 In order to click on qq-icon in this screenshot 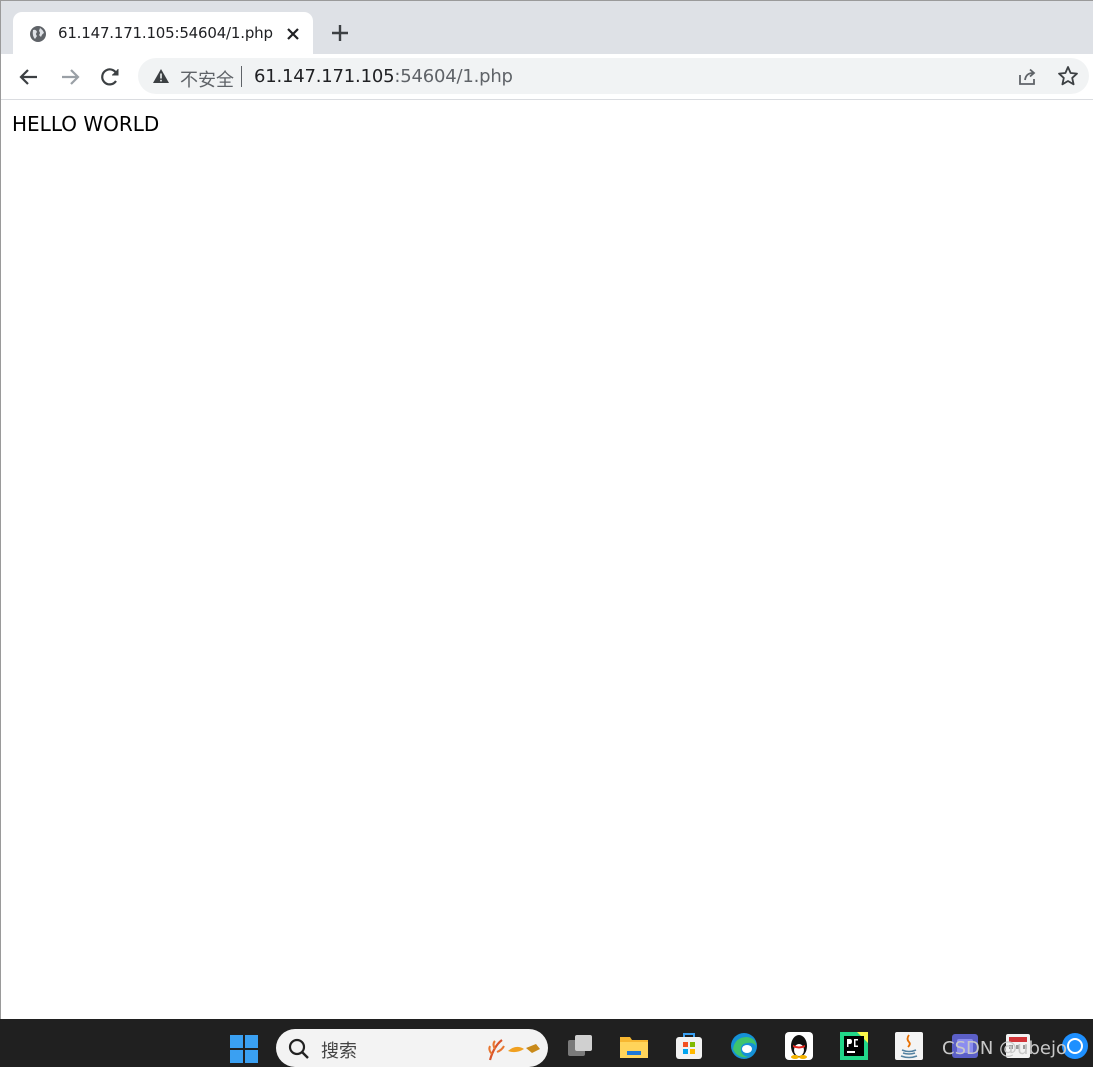, I will do `click(799, 1046)`.